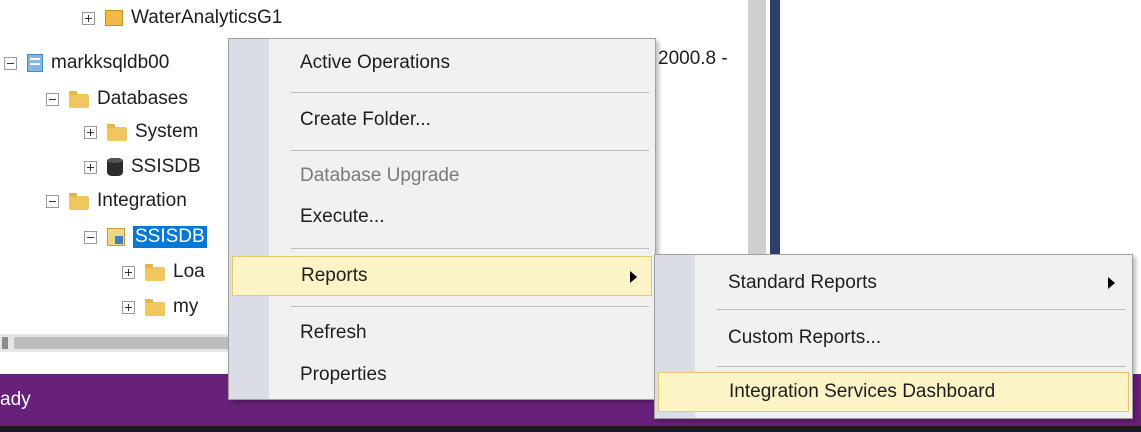 The image size is (1141, 432). I want to click on menu-item-properties: Properties, so click(442, 375).